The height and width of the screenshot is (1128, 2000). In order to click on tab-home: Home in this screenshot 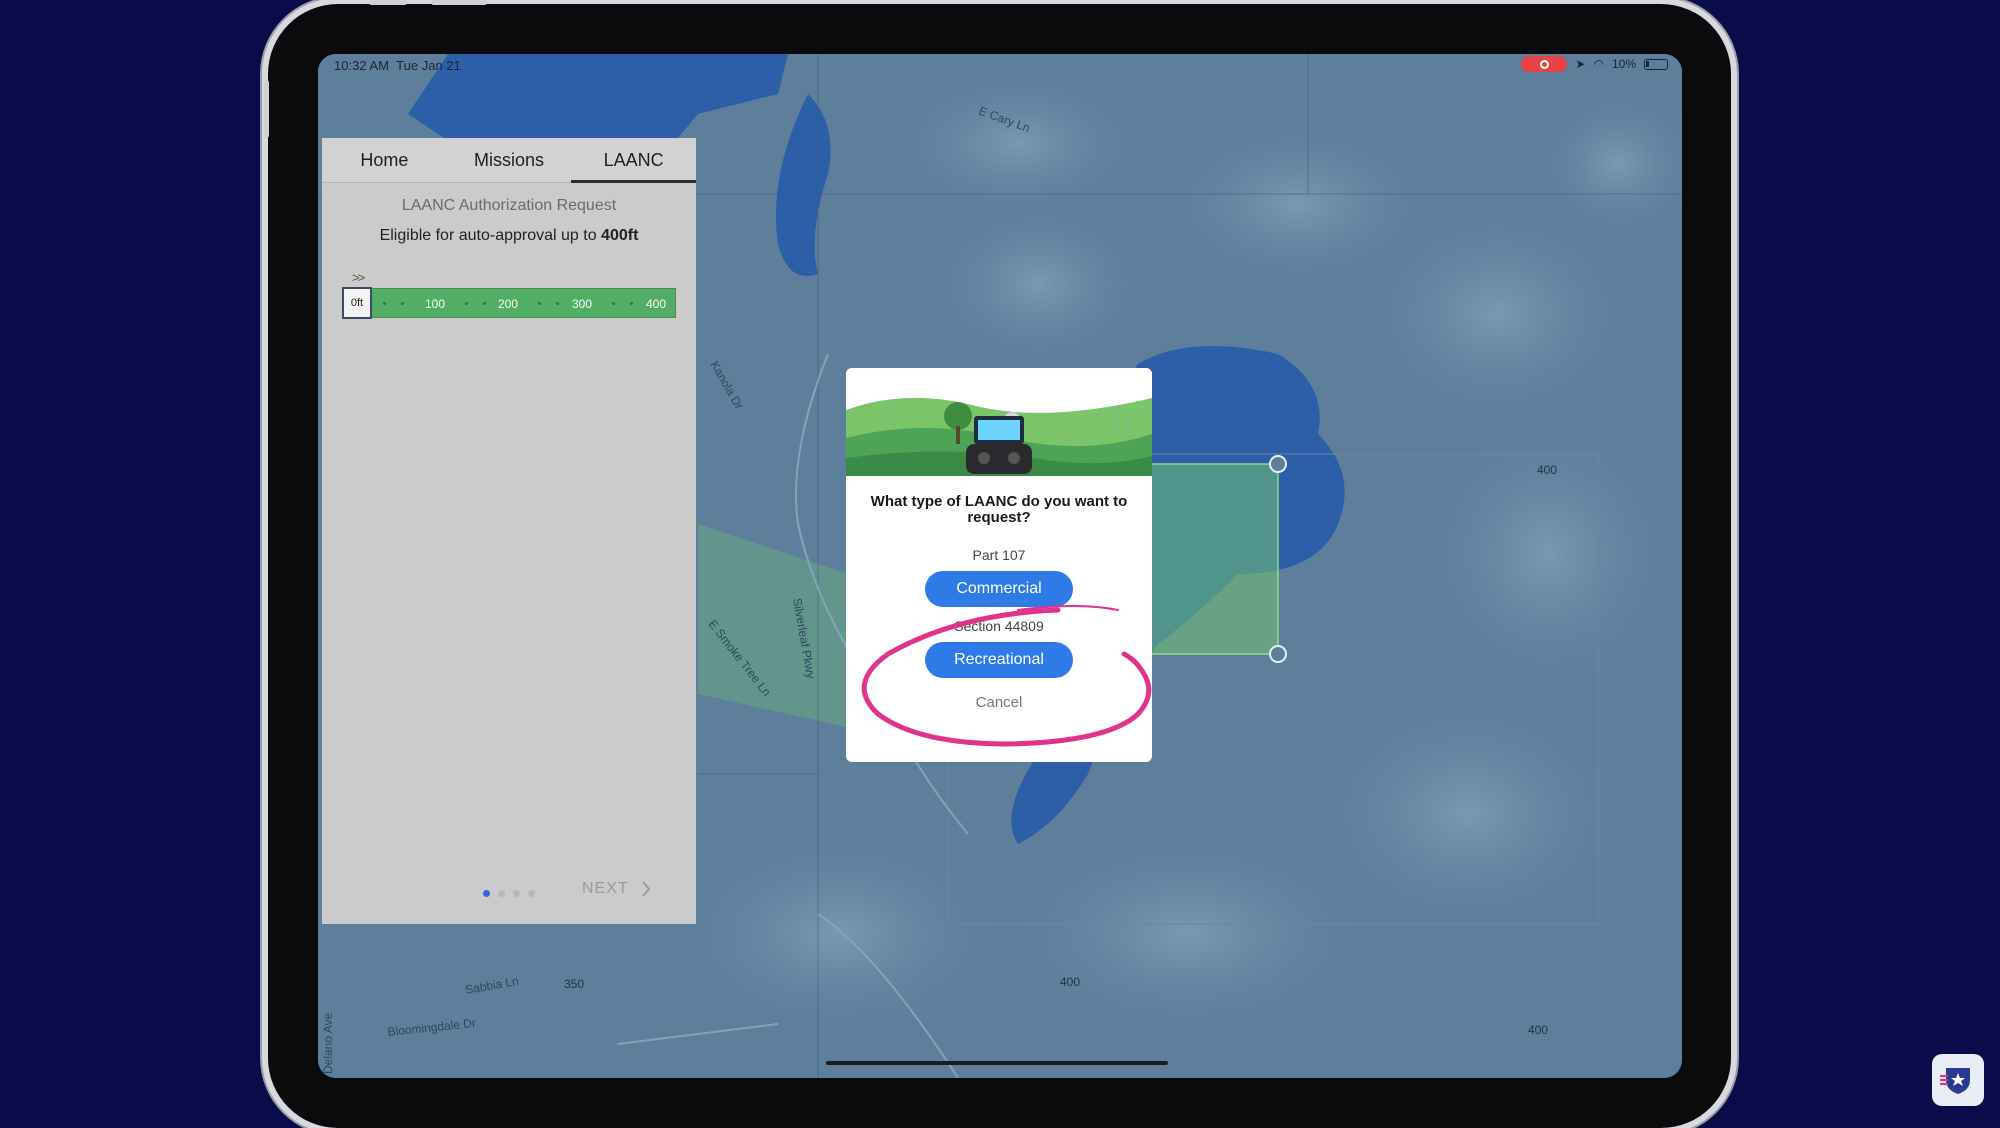, I will do `click(384, 160)`.